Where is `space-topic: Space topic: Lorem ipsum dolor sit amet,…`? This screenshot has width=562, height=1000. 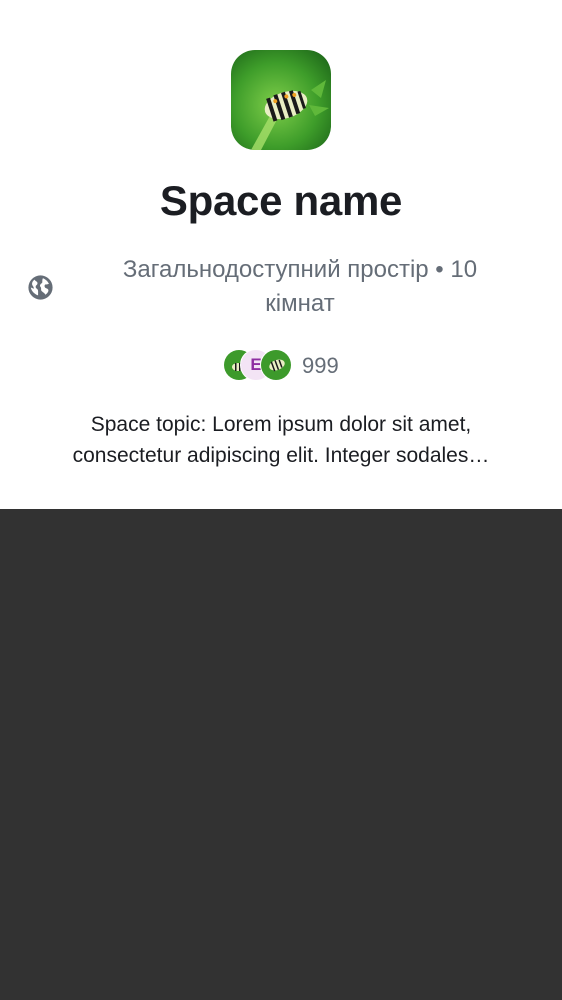
space-topic: Space topic: Lorem ipsum dolor sit amet,… is located at coordinates (281, 440).